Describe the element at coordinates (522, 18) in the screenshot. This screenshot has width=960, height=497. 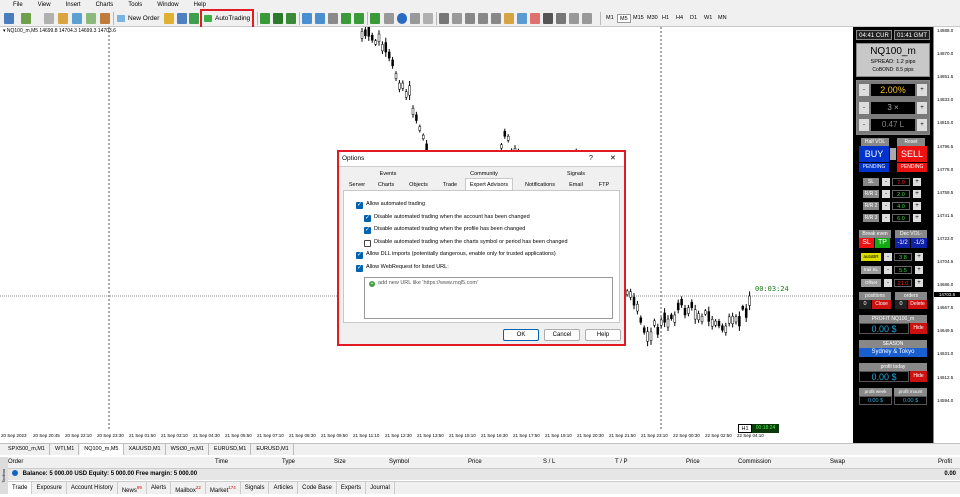
I see `fibonacci-icon` at that location.